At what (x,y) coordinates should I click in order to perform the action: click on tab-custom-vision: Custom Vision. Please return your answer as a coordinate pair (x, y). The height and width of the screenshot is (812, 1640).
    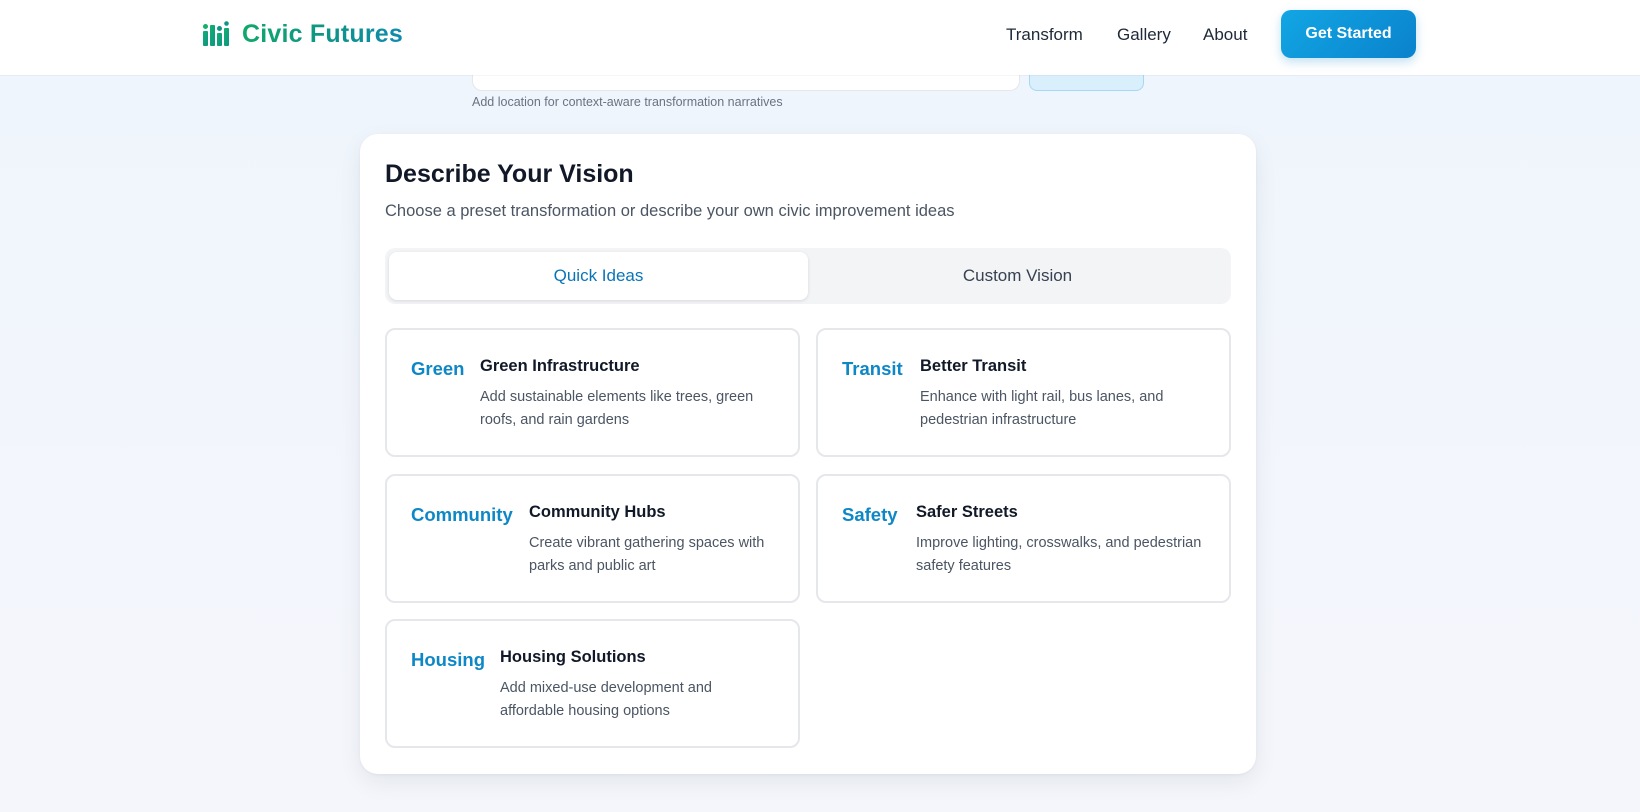
    Looking at the image, I should click on (1017, 276).